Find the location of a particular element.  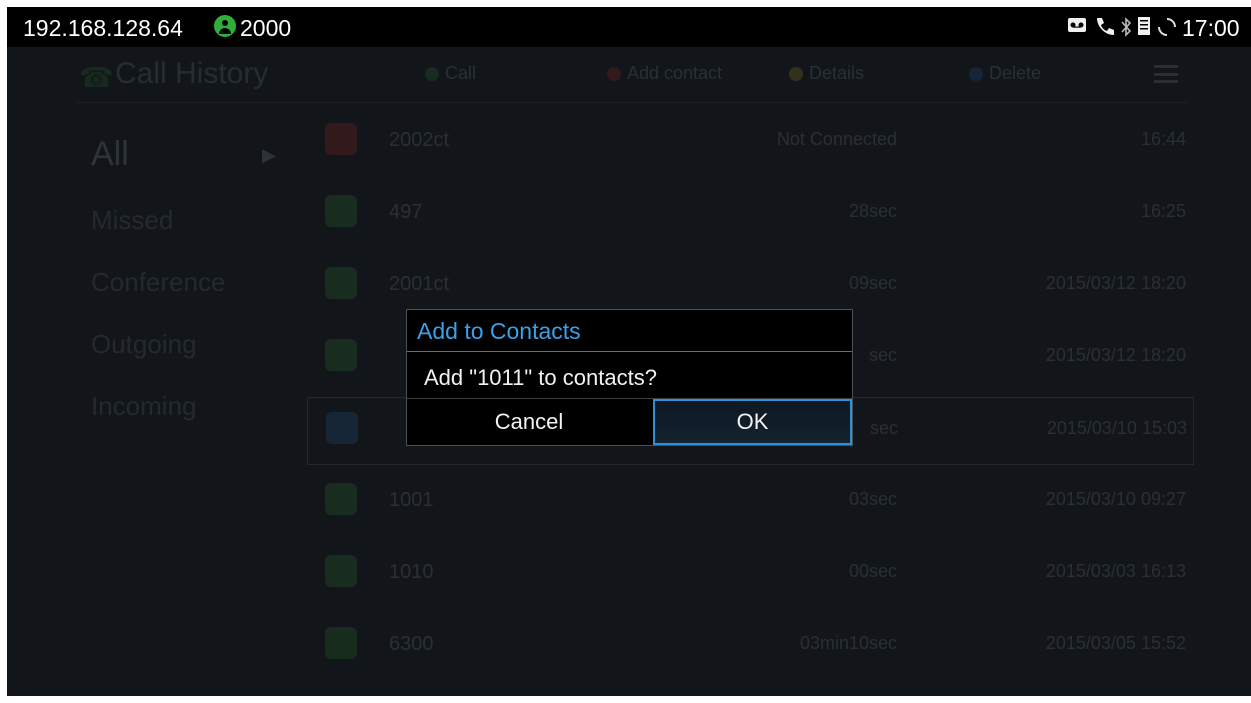

sync-icon is located at coordinates (1167, 27).